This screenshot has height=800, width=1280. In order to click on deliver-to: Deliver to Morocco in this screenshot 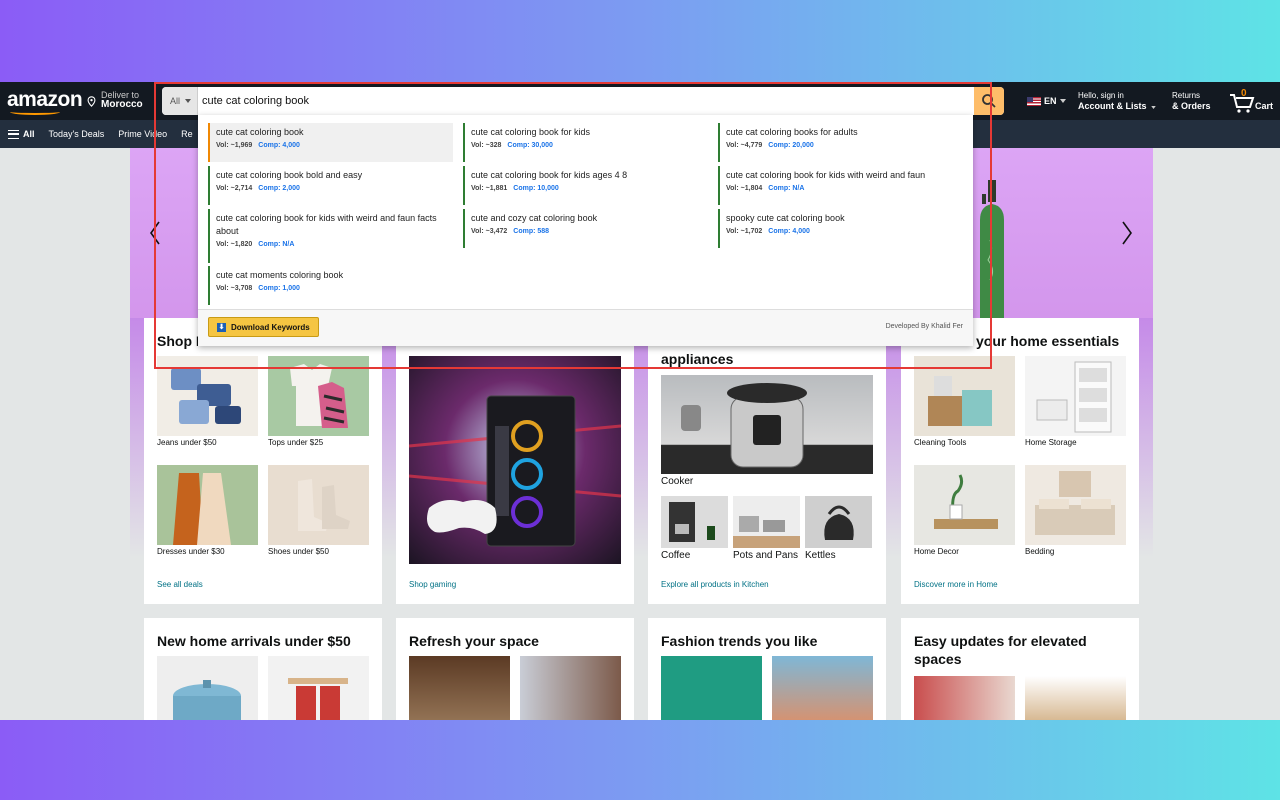, I will do `click(115, 100)`.